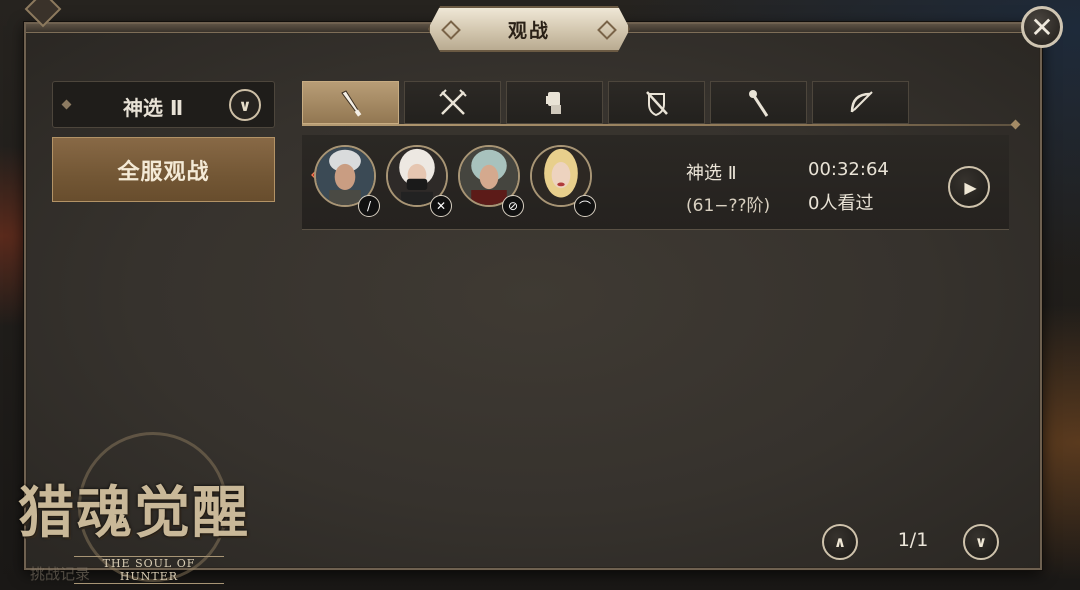 This screenshot has width=1080, height=590. I want to click on match-level-range: (61−??阶), so click(728, 206).